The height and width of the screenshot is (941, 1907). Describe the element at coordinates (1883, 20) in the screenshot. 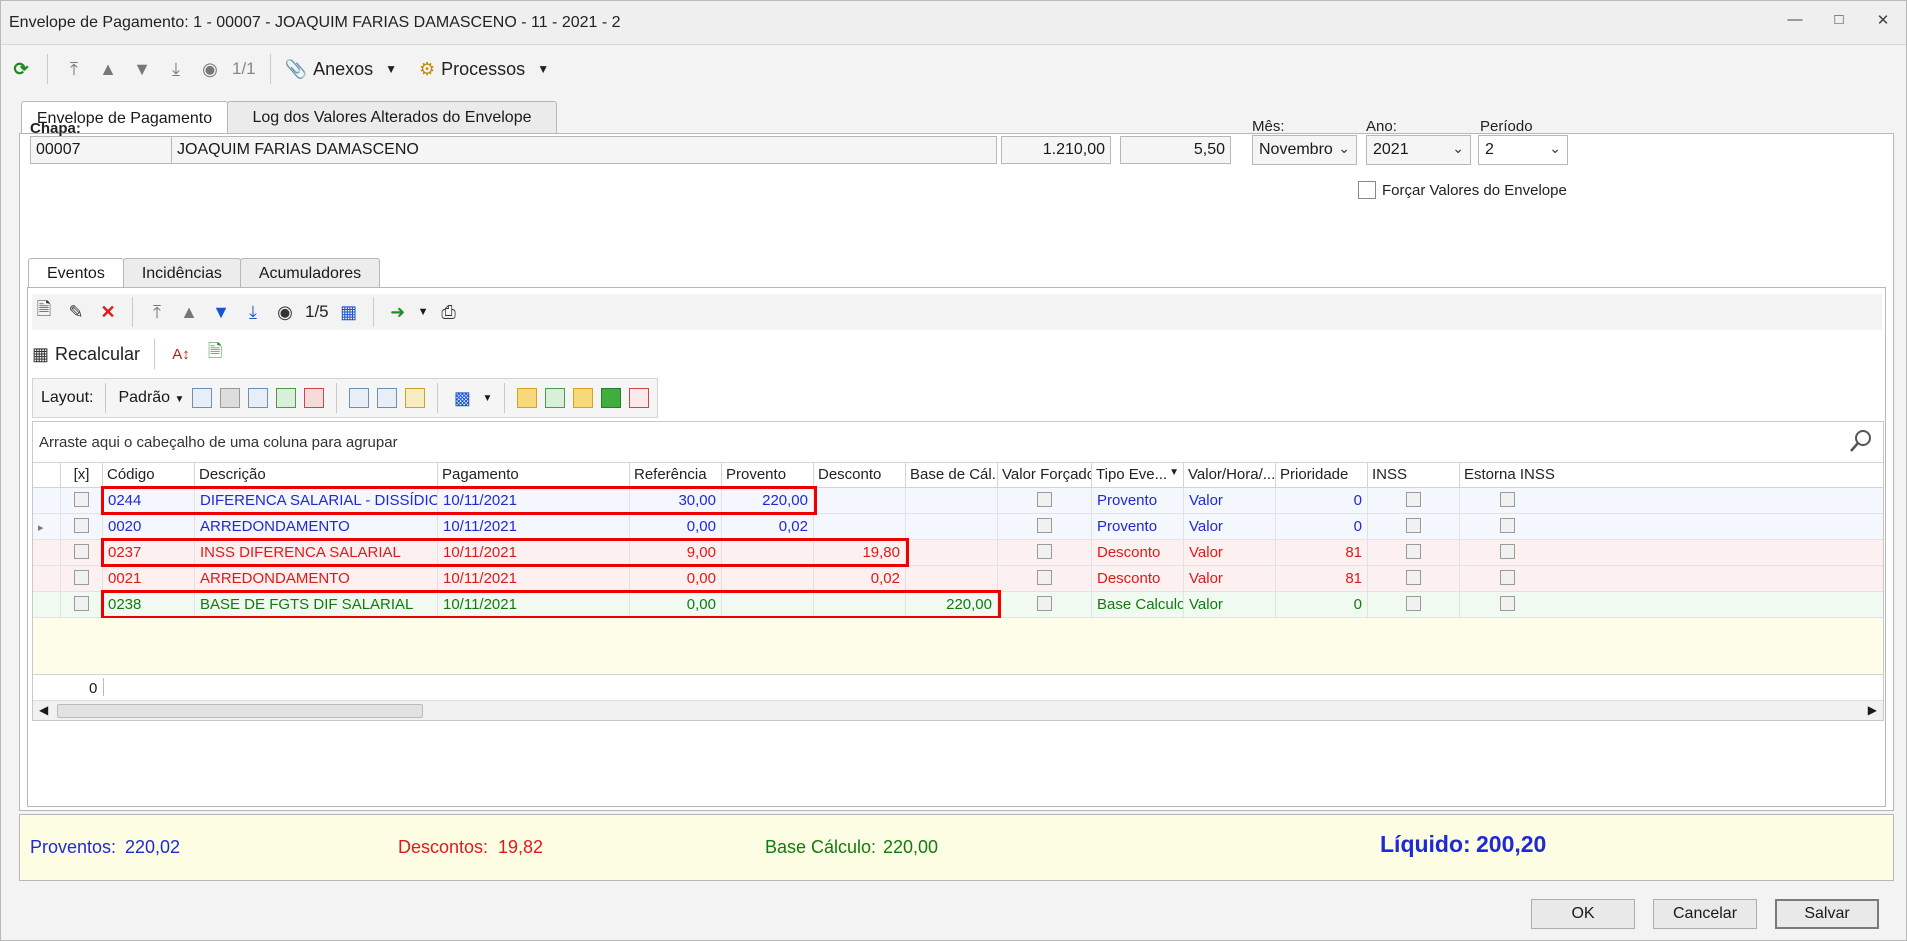

I see `close-icon: ✕` at that location.